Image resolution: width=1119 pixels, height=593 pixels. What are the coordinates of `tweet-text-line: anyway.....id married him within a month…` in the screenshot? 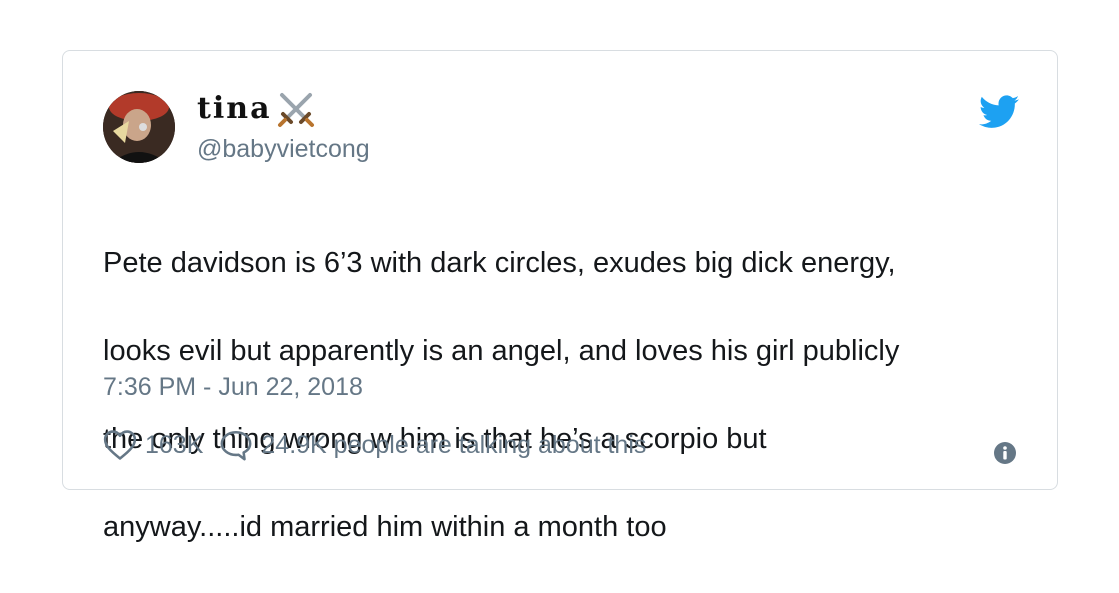 It's located at (385, 527).